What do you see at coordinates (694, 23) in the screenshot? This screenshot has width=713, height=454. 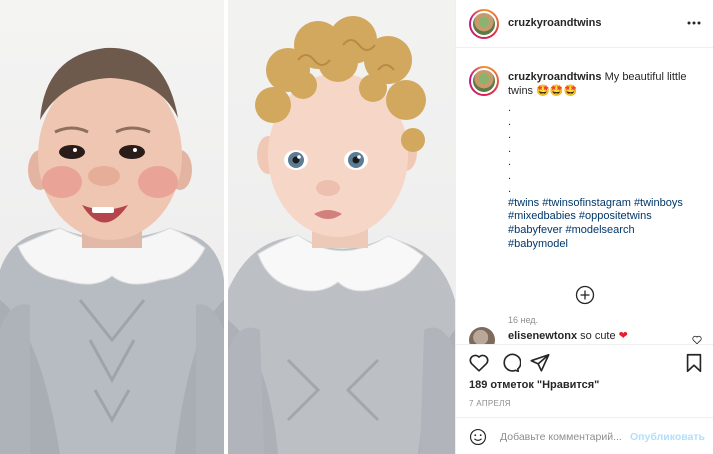 I see `more-horizontal-icon` at bounding box center [694, 23].